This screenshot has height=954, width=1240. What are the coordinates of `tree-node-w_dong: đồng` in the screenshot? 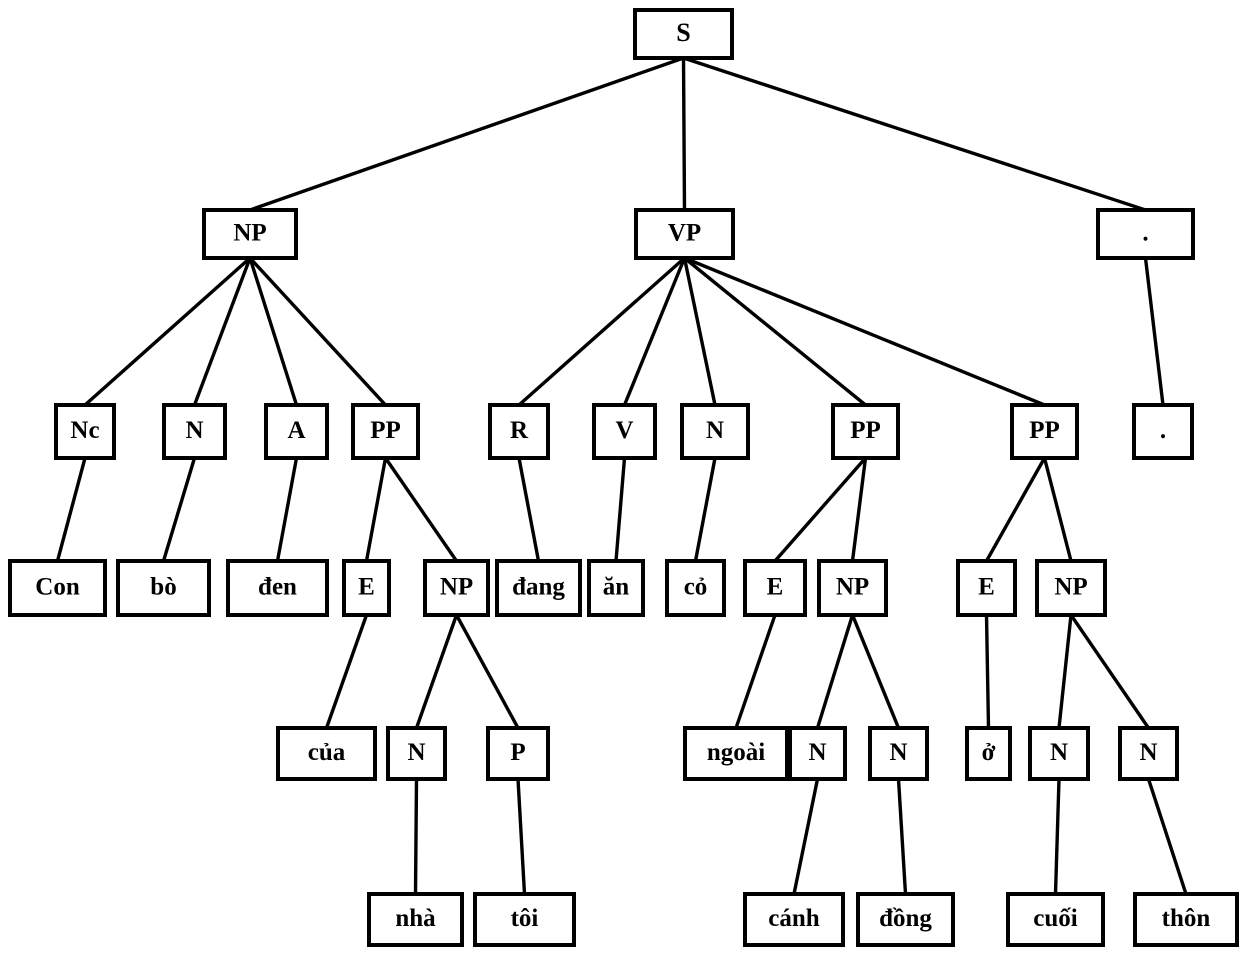 It's located at (905, 919).